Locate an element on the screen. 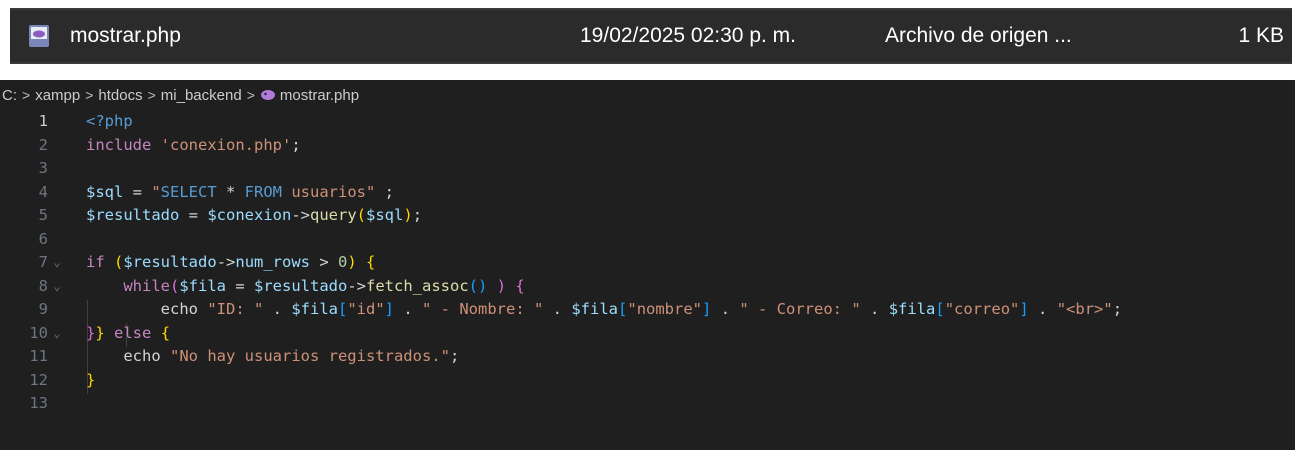 Image resolution: width=1295 pixels, height=450 pixels. code-line: 4 $sql = "SELECT * FROM usuarios" ; is located at coordinates (647, 193).